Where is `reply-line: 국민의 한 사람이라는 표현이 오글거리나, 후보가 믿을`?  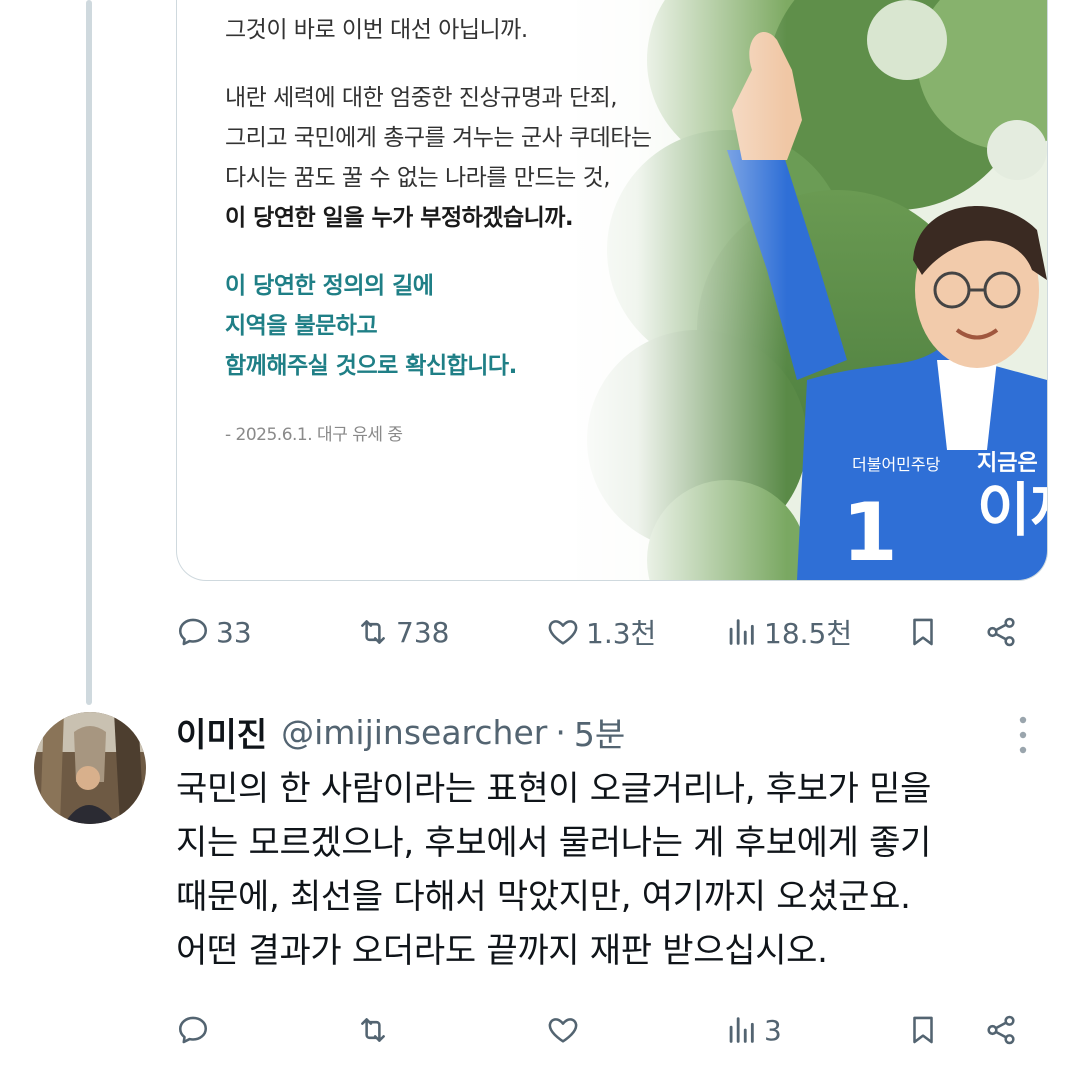
reply-line: 국민의 한 사람이라는 표현이 오글거리나, 후보가 믿을 is located at coordinates (554, 789).